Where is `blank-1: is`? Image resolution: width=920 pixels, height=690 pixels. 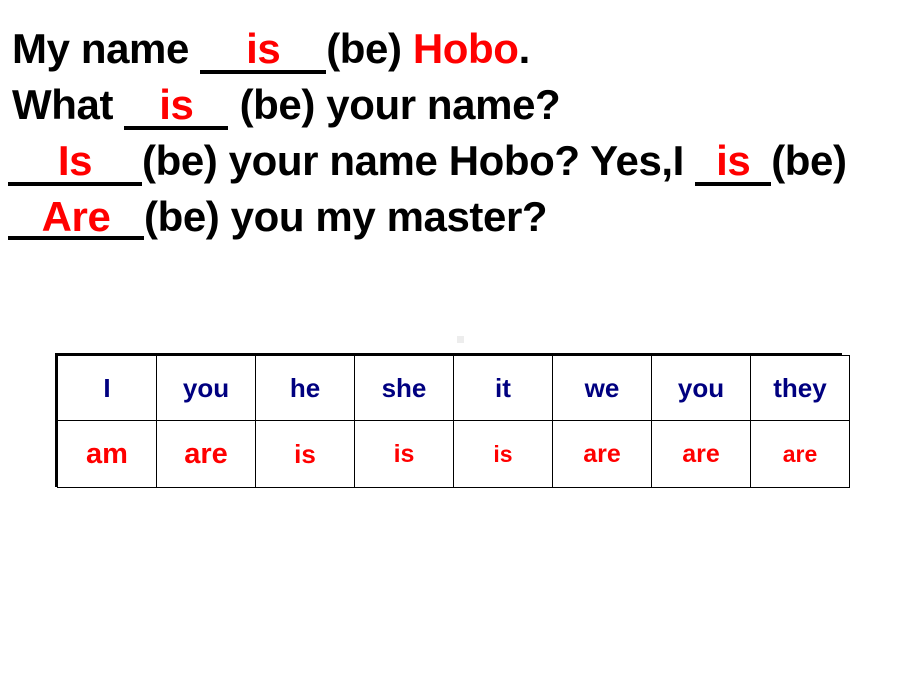
blank-1: is is located at coordinates (263, 49).